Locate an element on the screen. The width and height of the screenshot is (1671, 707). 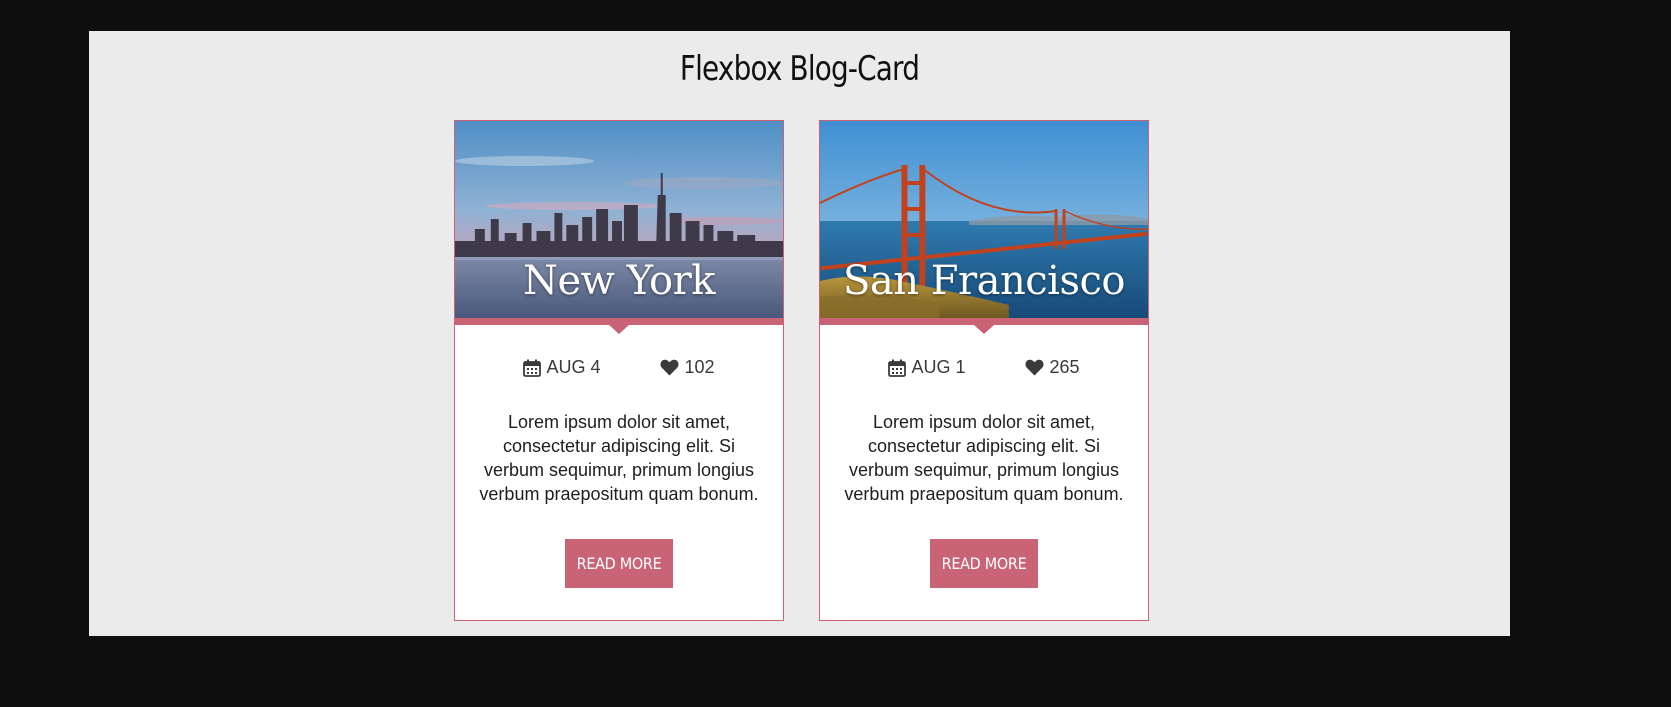
card-title: New York is located at coordinates (619, 281).